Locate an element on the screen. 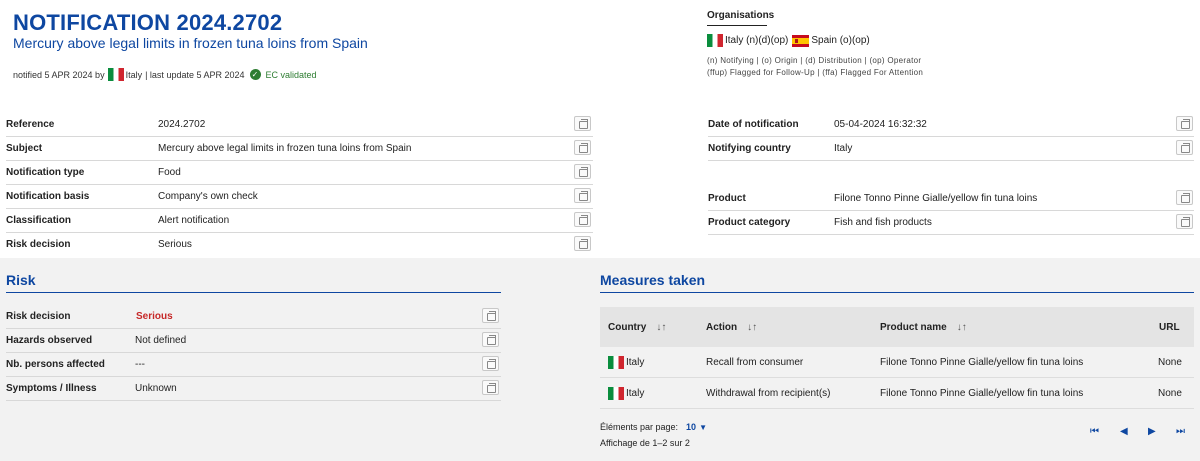 The width and height of the screenshot is (1200, 461). column-header-action: Action ↓↑ is located at coordinates (731, 327).